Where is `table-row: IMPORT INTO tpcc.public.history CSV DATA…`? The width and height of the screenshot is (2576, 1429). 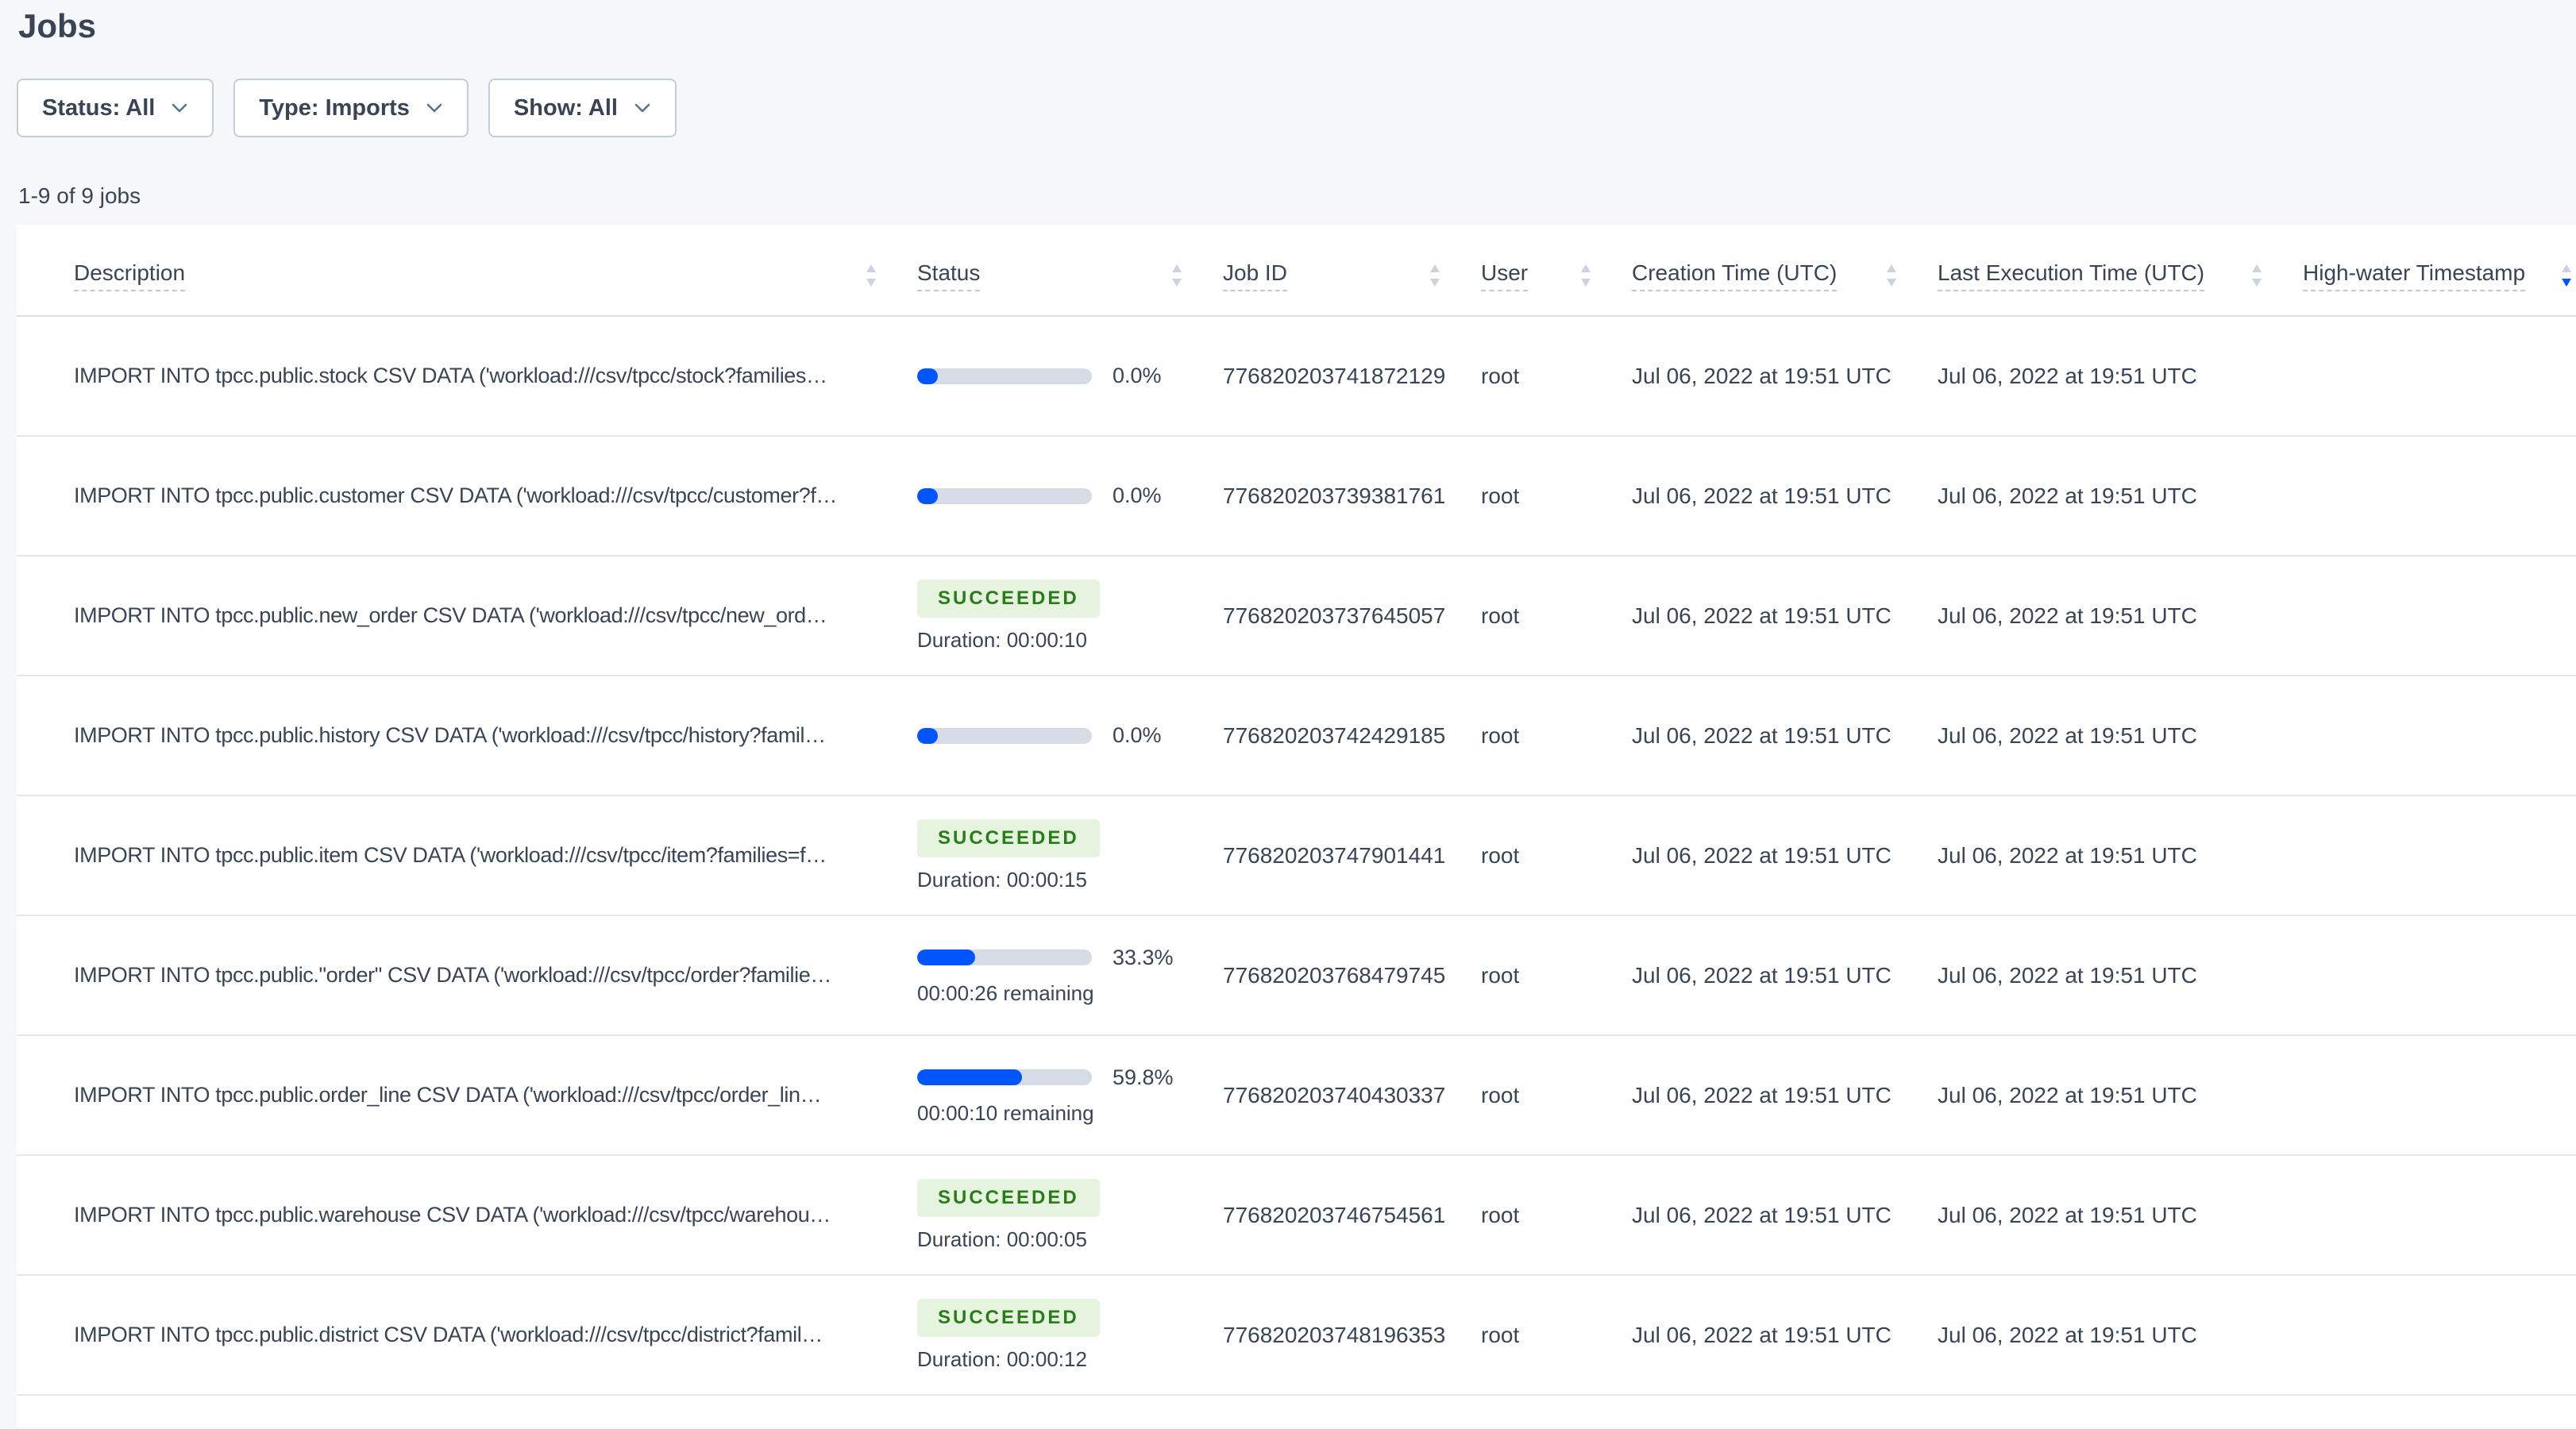 table-row: IMPORT INTO tpcc.public.history CSV DATA… is located at coordinates (1296, 736).